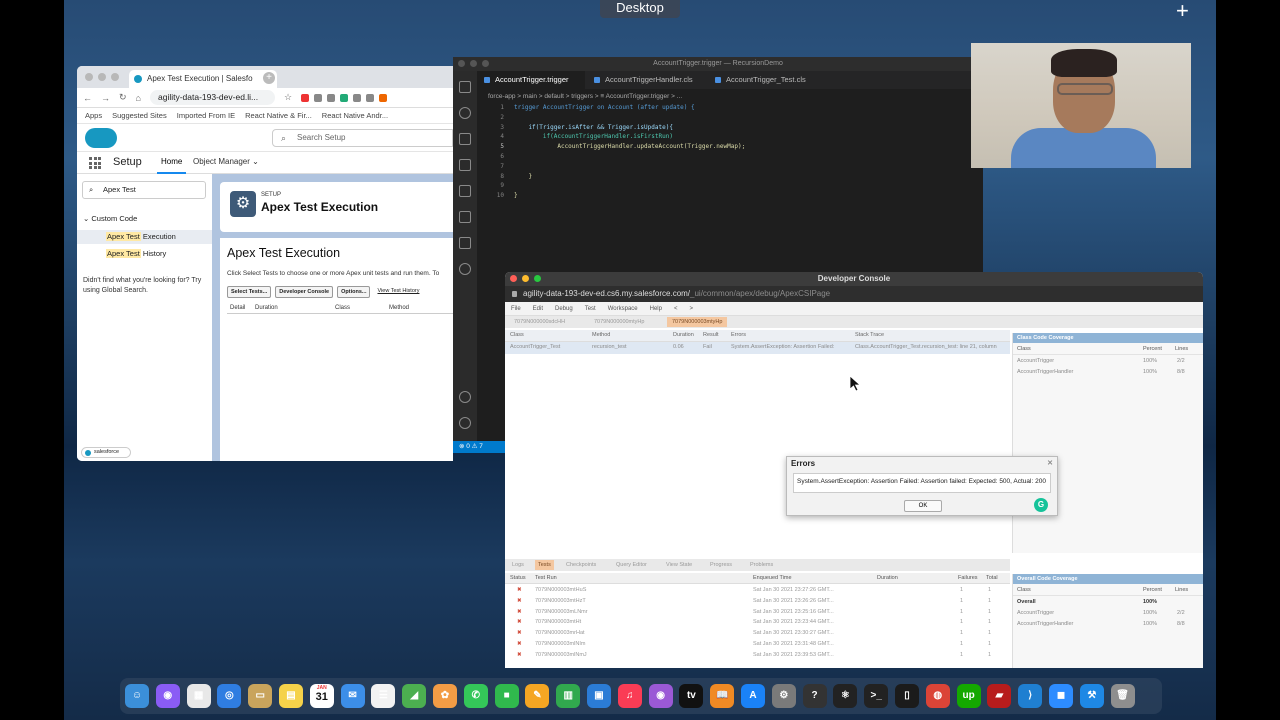 This screenshot has width=1280, height=720. I want to click on sidebar-item-apex-test-history: Apex Test History, so click(144, 254).